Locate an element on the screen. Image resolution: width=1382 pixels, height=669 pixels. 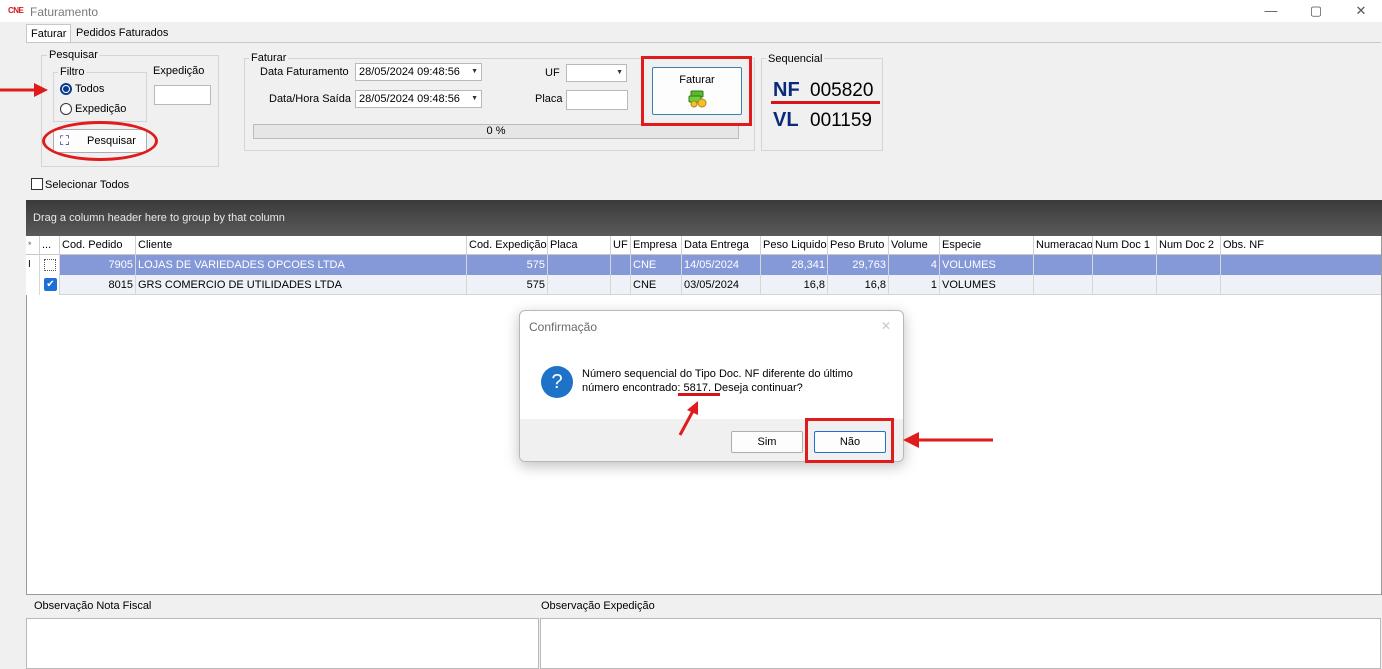
row-select-cell: ✔ is located at coordinates (50, 285).